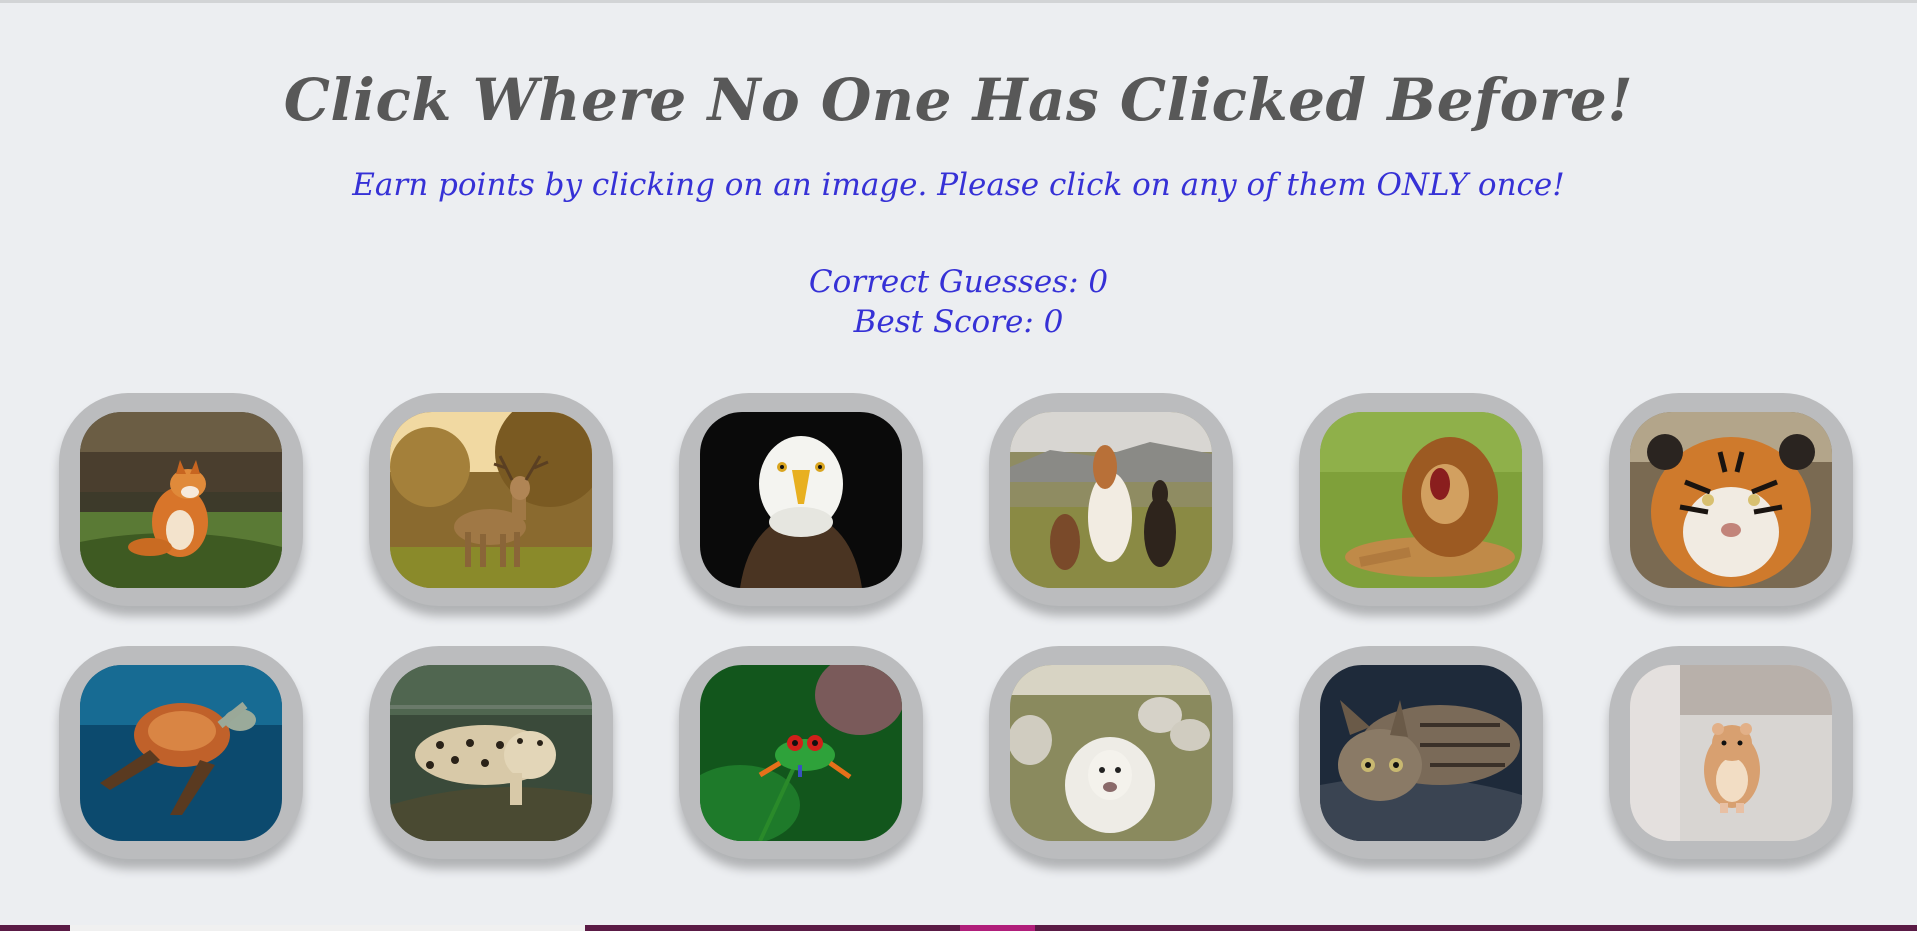 This screenshot has width=1917, height=931. I want to click on leopard-image, so click(491, 752).